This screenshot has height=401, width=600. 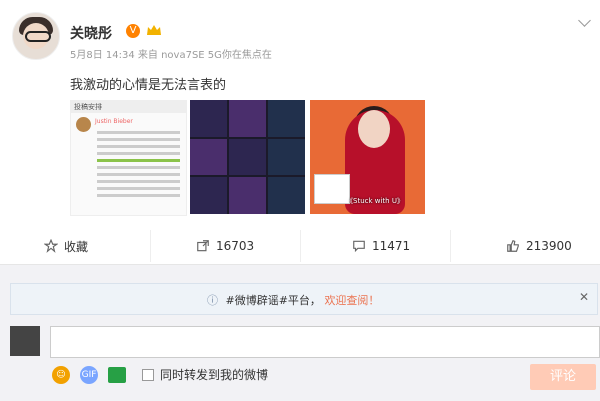 I want to click on like-count: 213900, so click(x=549, y=246).